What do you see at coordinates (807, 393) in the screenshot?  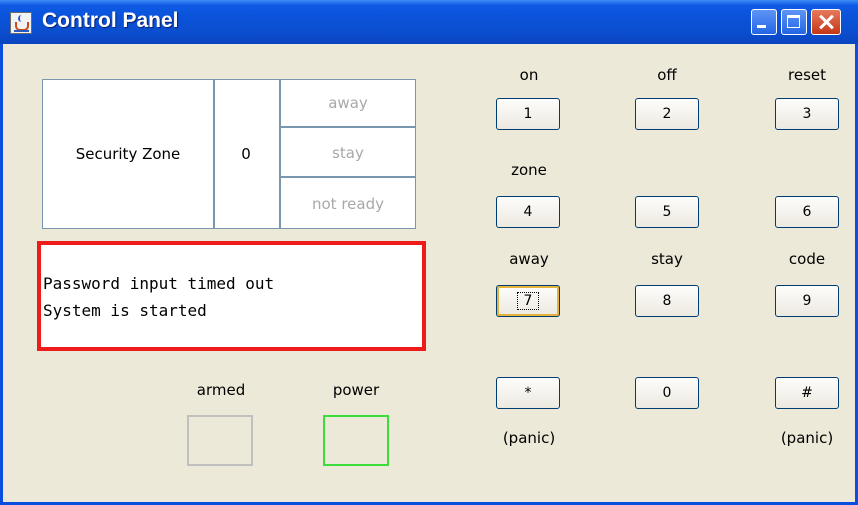 I see `key-hash-button: #` at bounding box center [807, 393].